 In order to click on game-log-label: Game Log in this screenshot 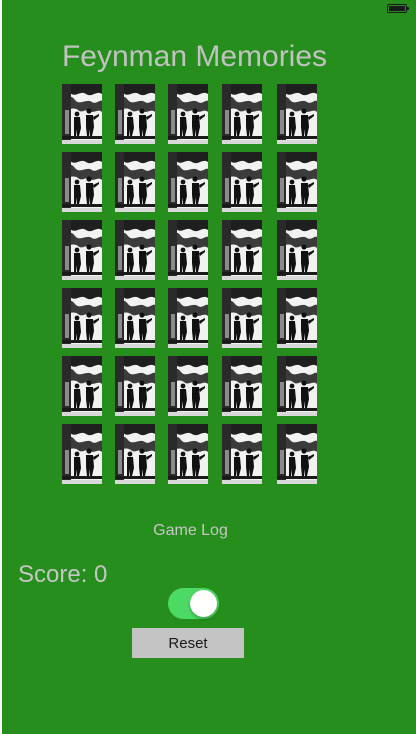, I will do `click(190, 530)`.